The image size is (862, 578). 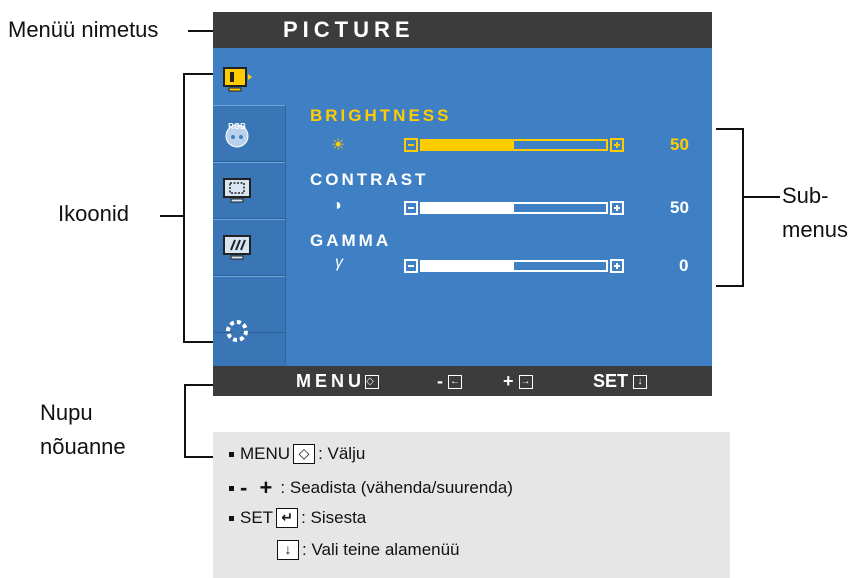 I want to click on setup-icon, so click(x=237, y=331).